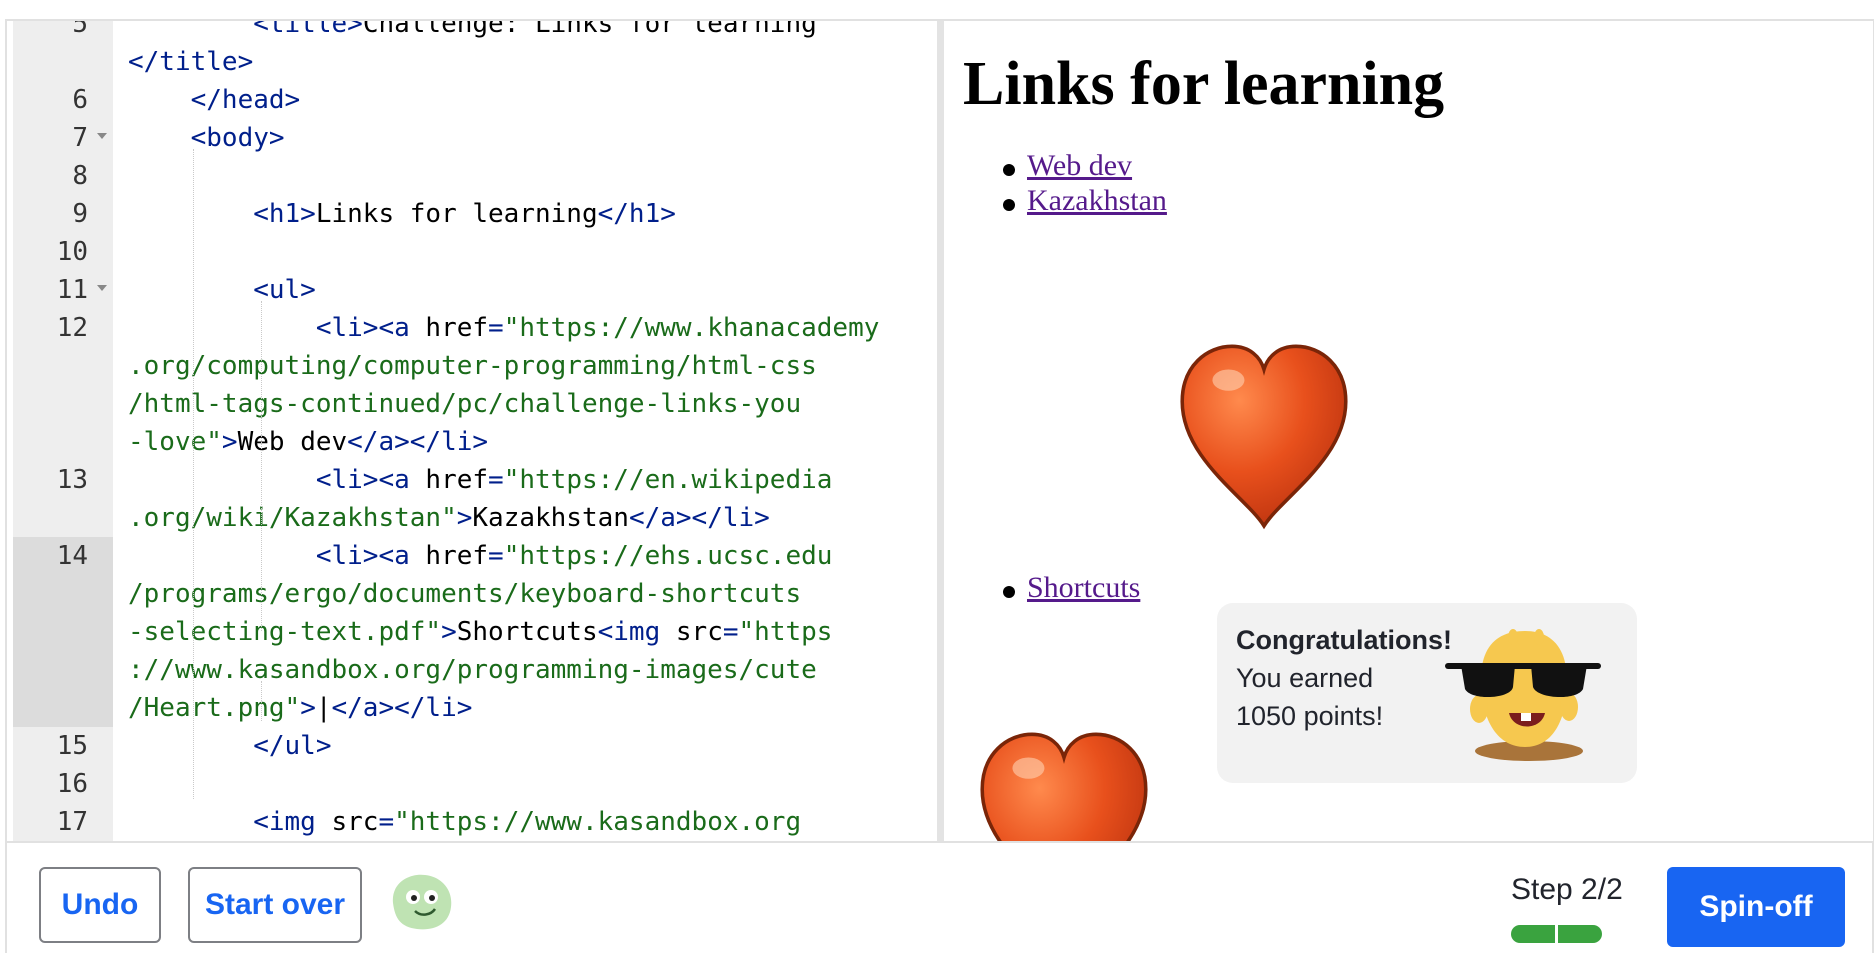 The image size is (1876, 962). Describe the element at coordinates (402, 214) in the screenshot. I see `code-text: <h1>Links for learning</h1>` at that location.